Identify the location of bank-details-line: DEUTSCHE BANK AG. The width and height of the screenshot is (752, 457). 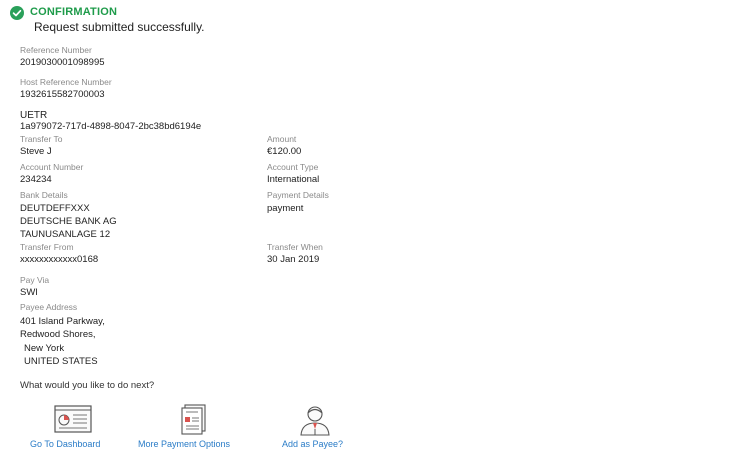
(68, 221).